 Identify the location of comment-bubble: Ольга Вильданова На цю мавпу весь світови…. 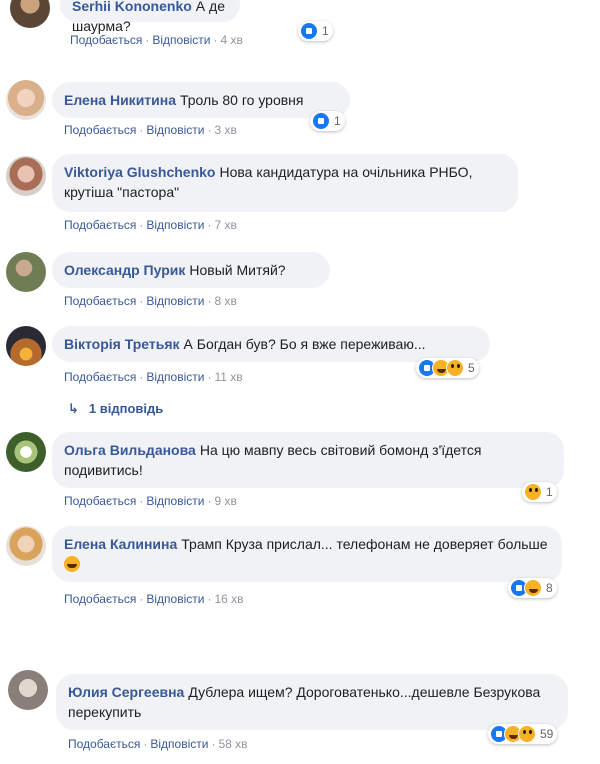
(308, 460).